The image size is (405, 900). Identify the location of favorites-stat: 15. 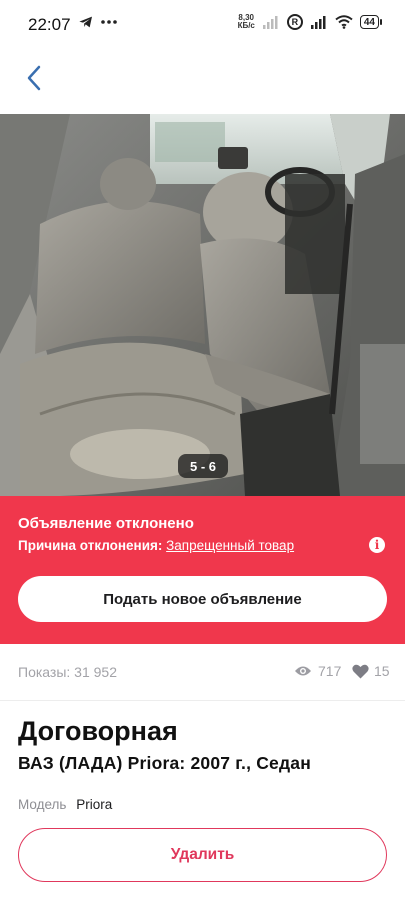
(371, 671).